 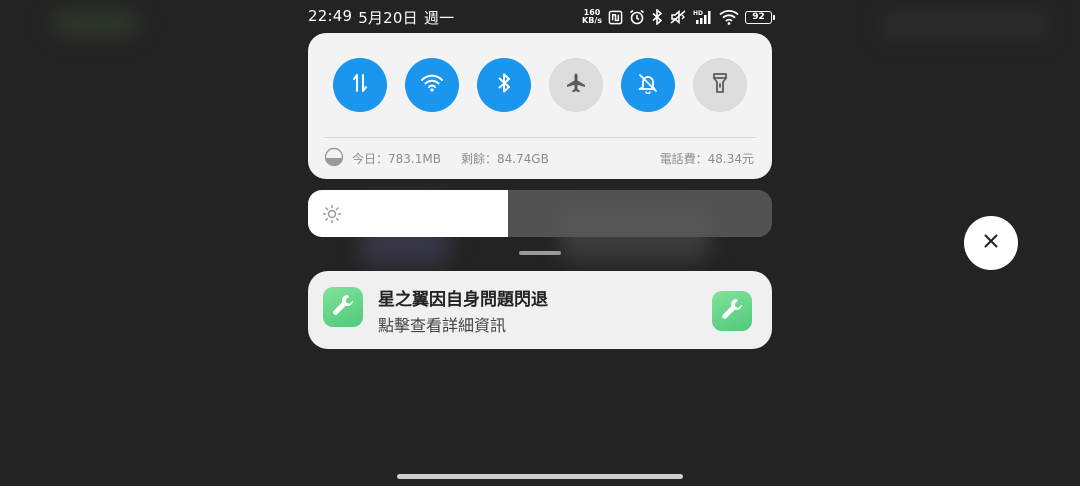 What do you see at coordinates (592, 20) in the screenshot?
I see `network-speed-unit: KB/s` at bounding box center [592, 20].